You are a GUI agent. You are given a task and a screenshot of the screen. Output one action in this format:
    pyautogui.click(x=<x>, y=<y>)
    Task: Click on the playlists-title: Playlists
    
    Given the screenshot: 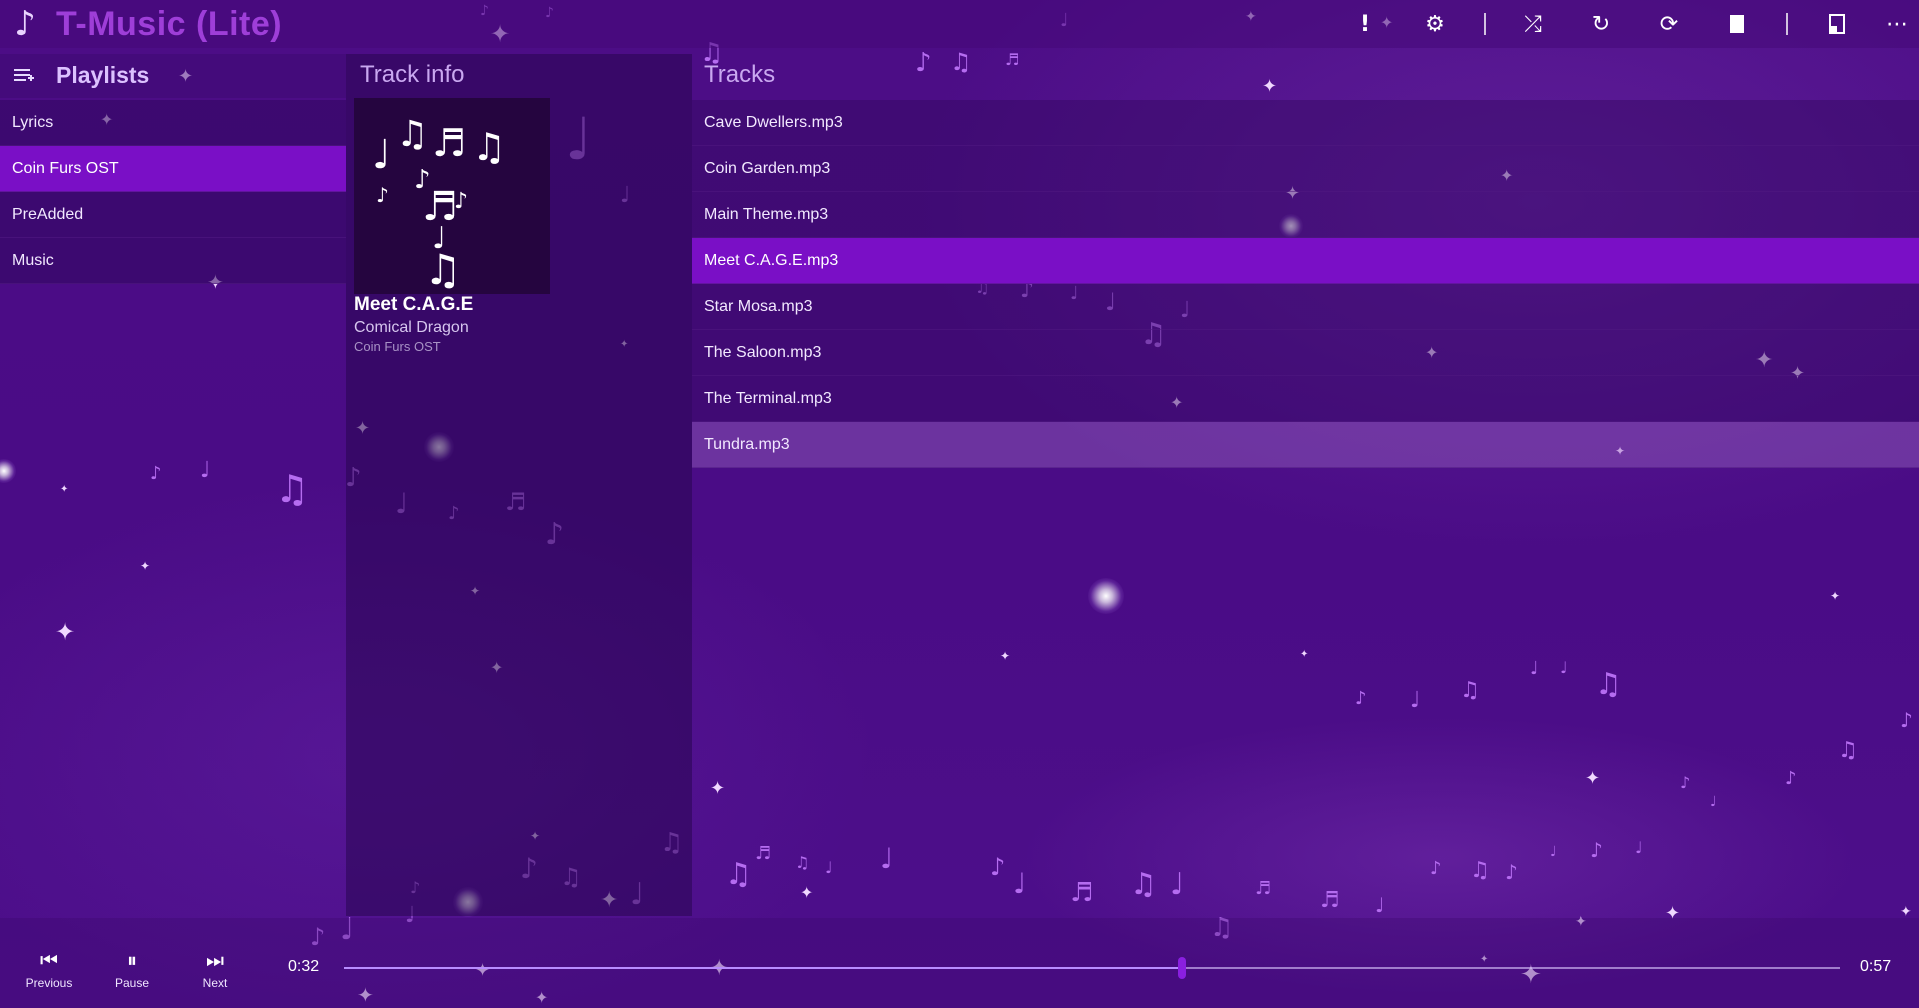 What is the action you would take?
    pyautogui.click(x=103, y=75)
    